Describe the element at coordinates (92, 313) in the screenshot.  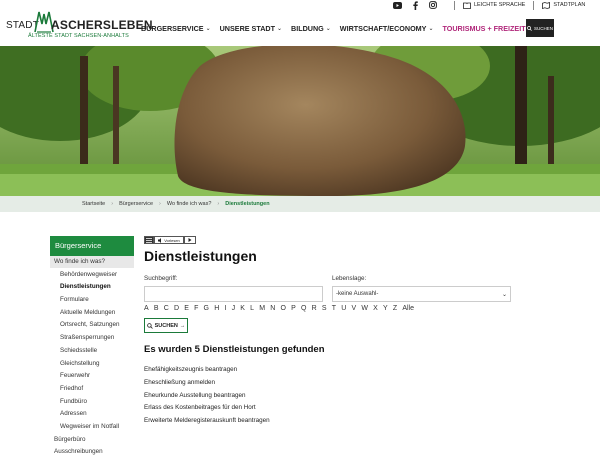
I see `sidebar-item-aktuelle-meldungen: Aktuelle Meldungen` at that location.